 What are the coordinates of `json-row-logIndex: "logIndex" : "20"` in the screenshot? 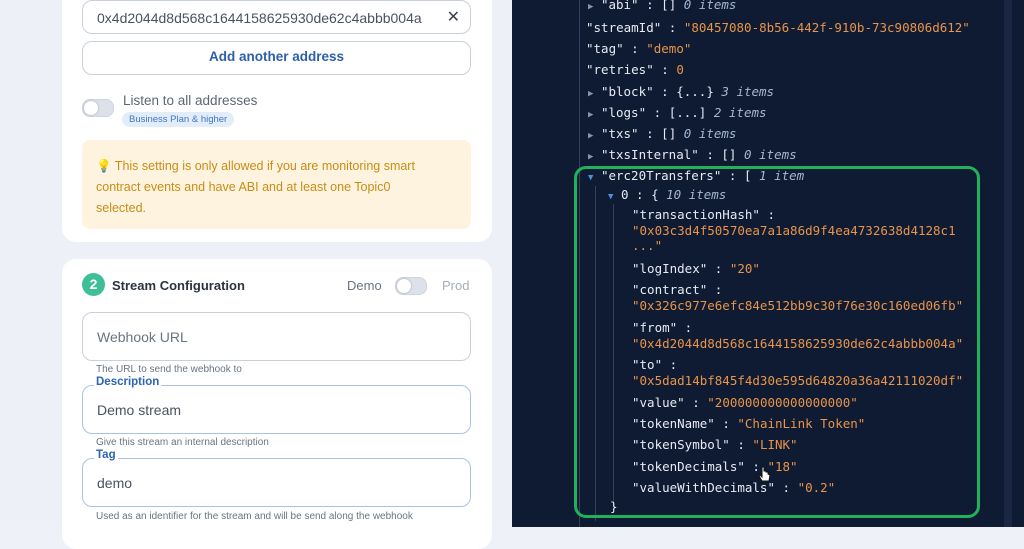 It's located at (696, 268).